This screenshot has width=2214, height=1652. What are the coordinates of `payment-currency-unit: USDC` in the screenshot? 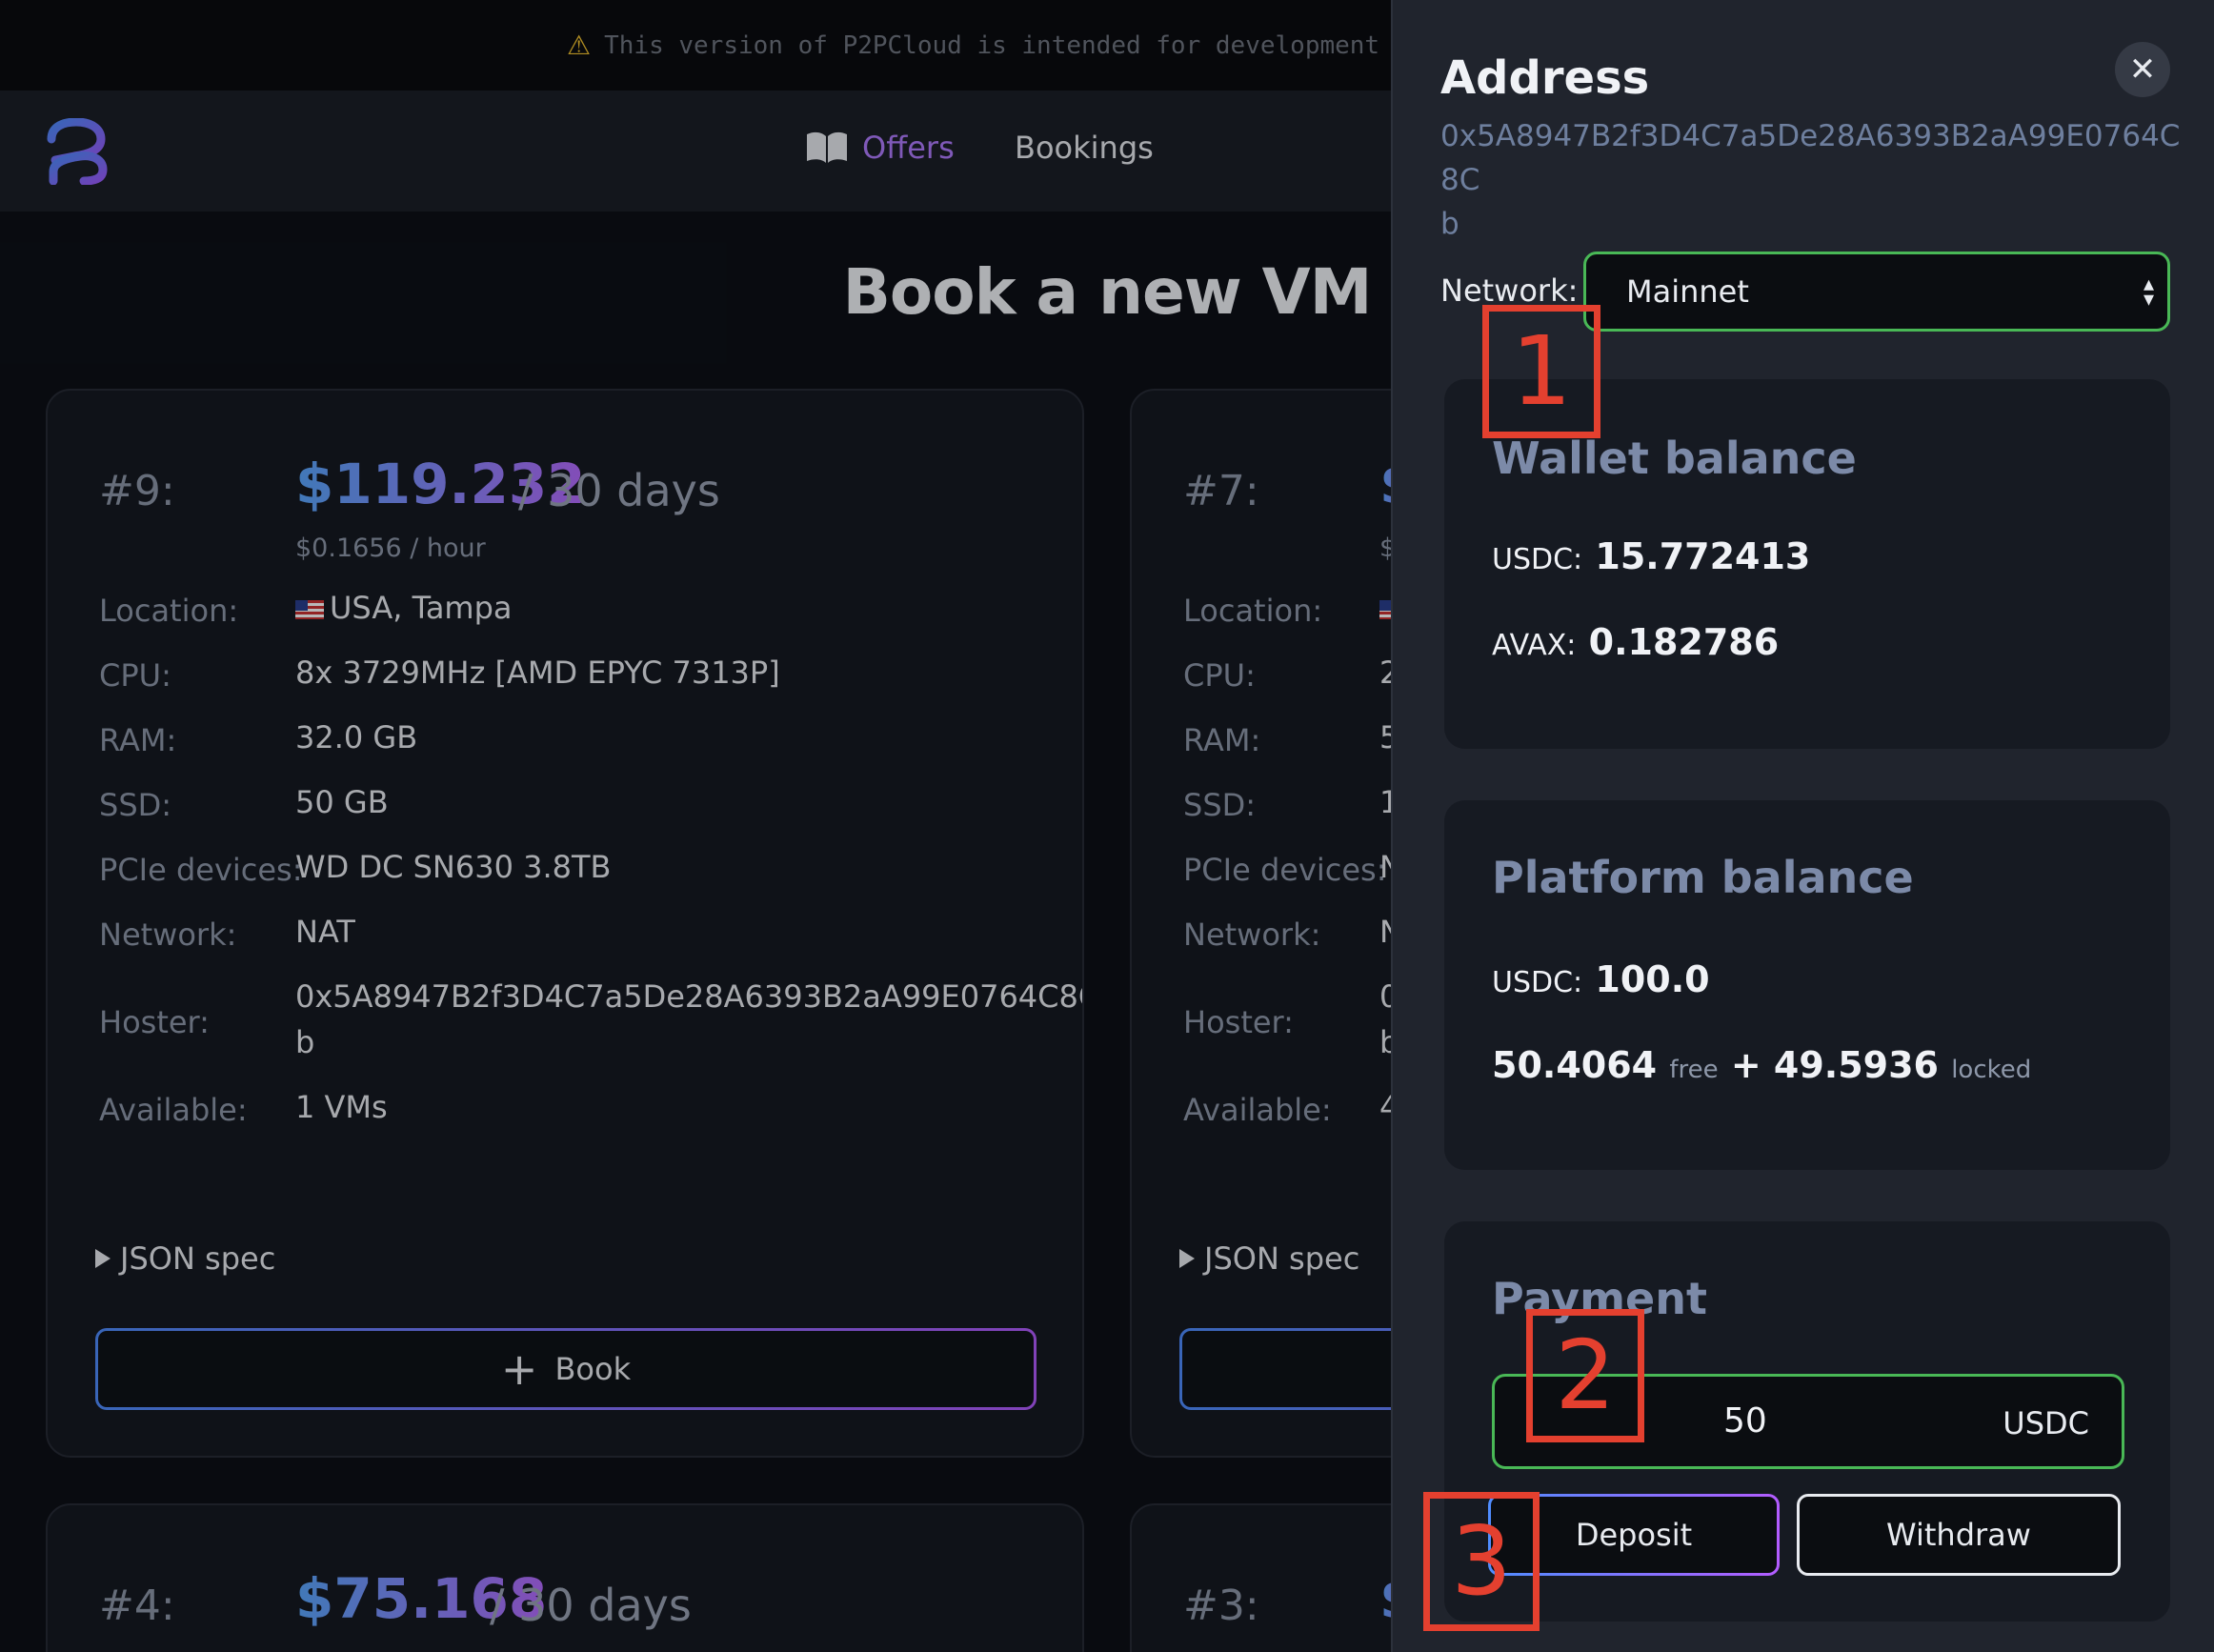 It's located at (2046, 1423).